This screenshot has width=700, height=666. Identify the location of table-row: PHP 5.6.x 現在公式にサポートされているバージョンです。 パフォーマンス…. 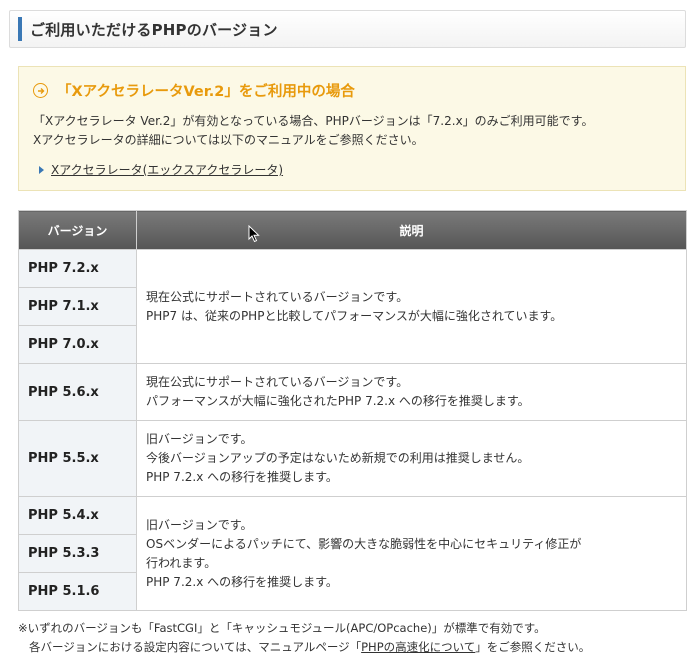
(352, 392).